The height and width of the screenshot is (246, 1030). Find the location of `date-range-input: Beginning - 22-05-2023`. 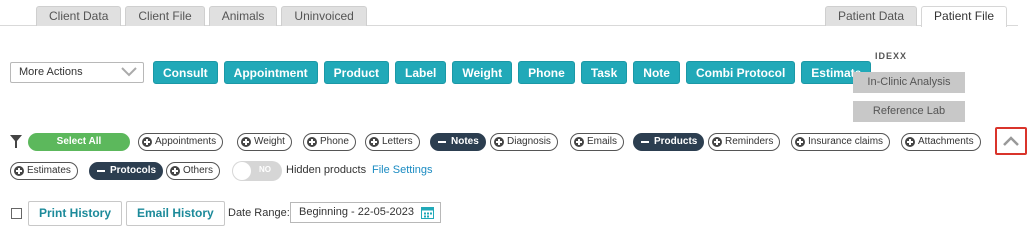

date-range-input: Beginning - 22-05-2023 is located at coordinates (365, 212).